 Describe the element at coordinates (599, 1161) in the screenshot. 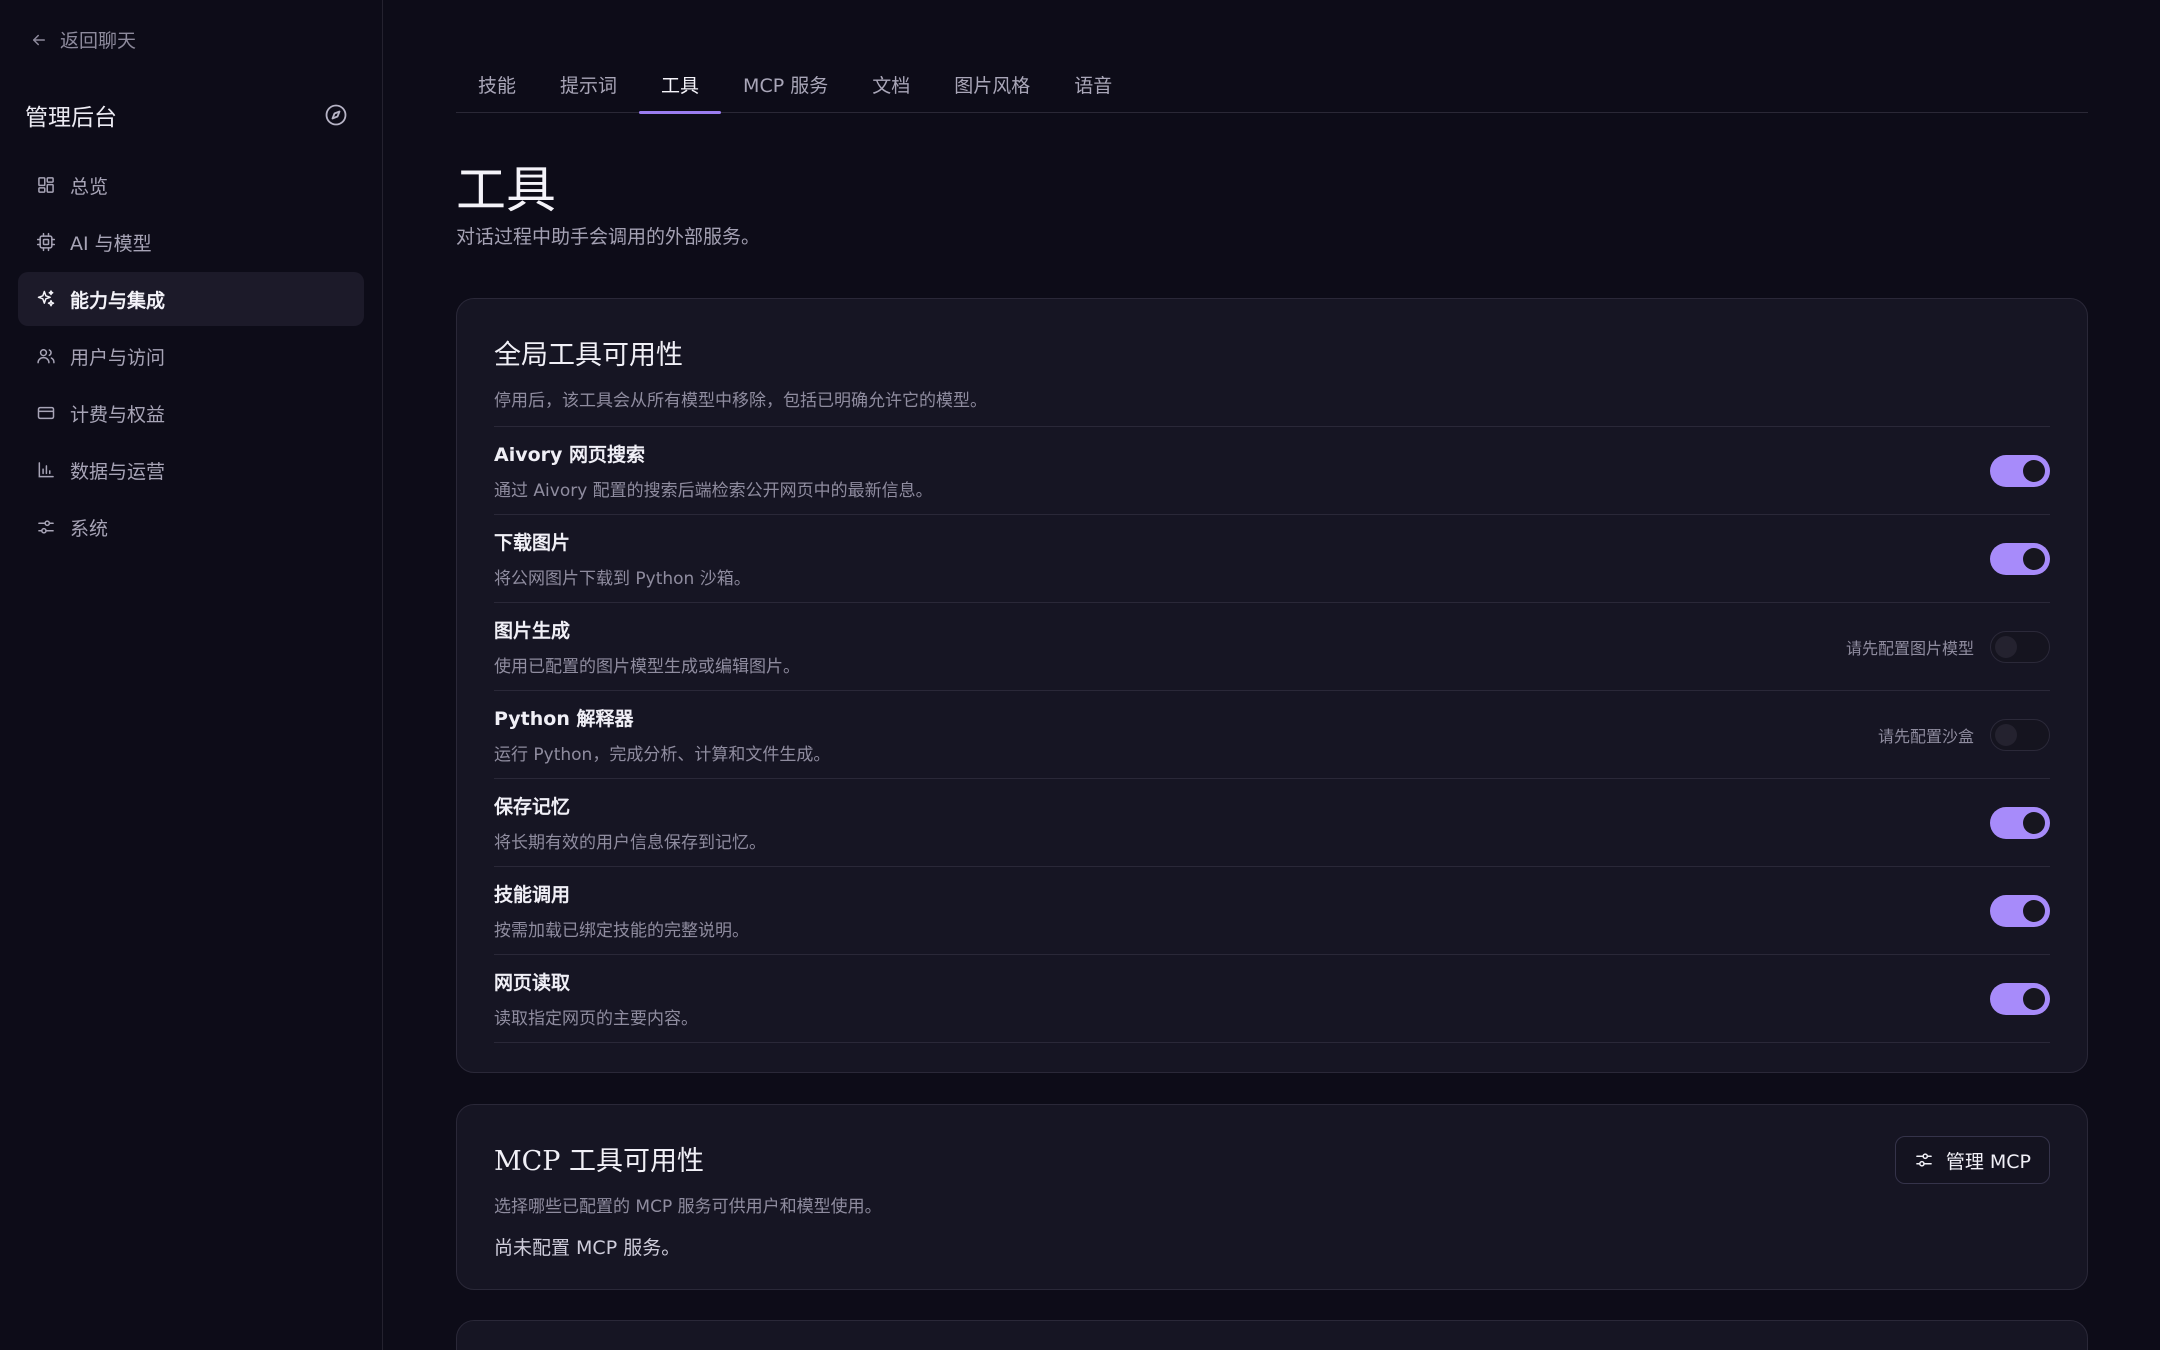

I see `card-title: MCP 工具可用性` at that location.